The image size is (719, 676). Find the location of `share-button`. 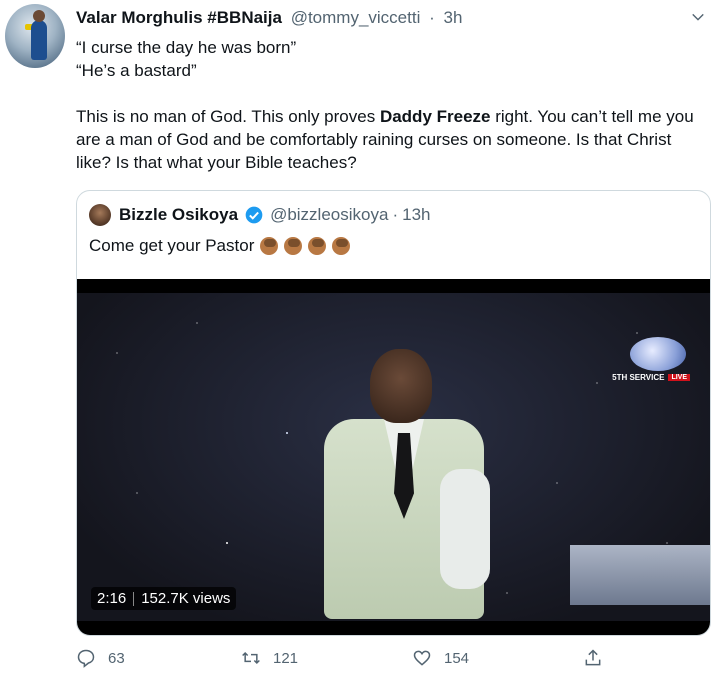

share-button is located at coordinates (599, 658).